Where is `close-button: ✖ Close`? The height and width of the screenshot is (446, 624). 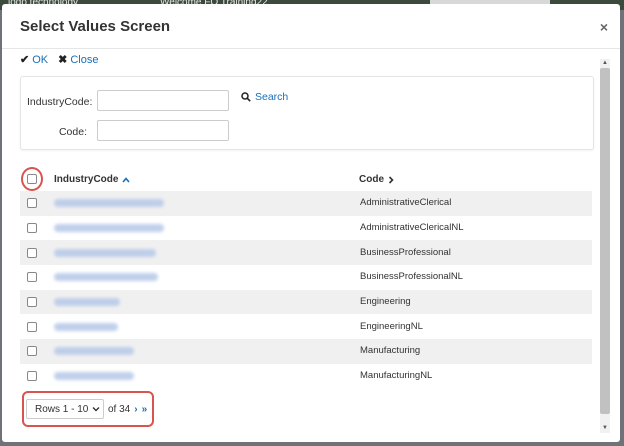
close-button: ✖ Close is located at coordinates (78, 60).